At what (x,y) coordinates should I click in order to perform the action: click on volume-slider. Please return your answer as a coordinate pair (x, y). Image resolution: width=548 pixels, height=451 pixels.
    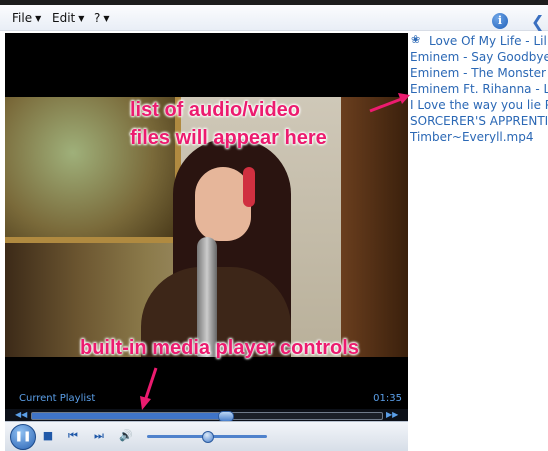
    Looking at the image, I should click on (207, 437).